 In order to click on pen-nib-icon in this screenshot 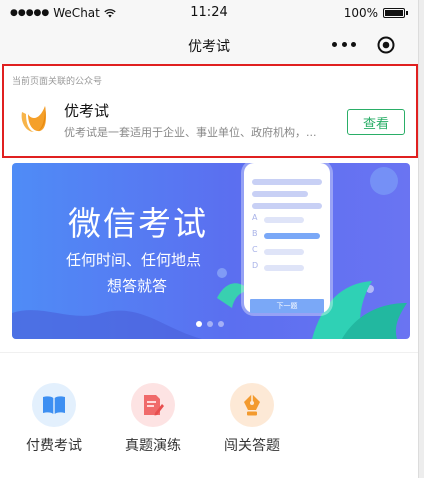, I will do `click(252, 405)`.